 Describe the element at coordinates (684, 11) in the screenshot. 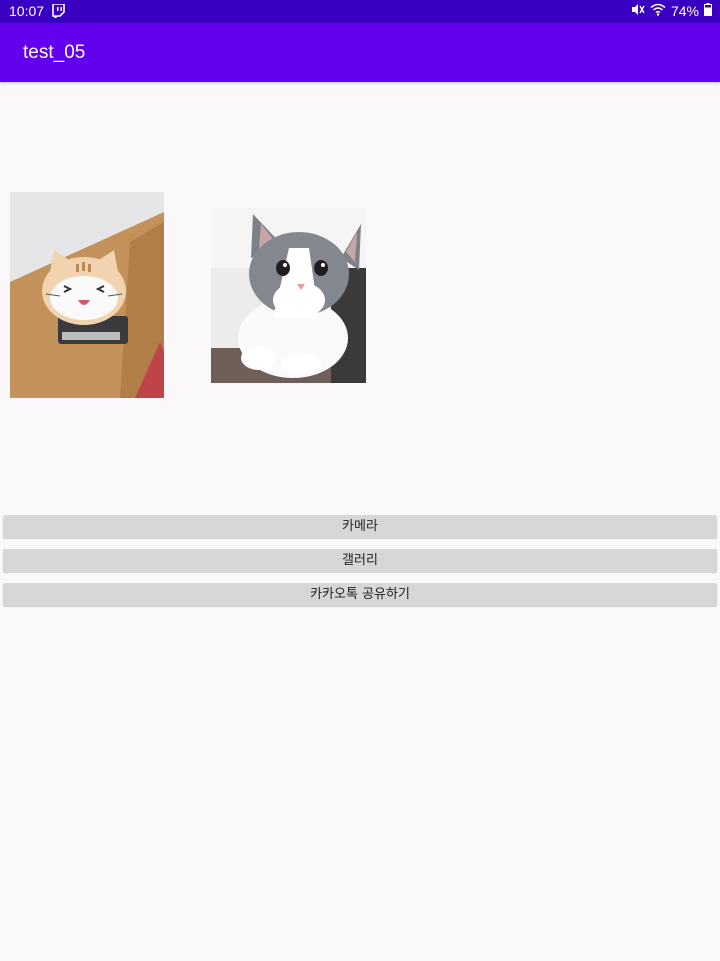

I see `battery-percent: 74%` at that location.